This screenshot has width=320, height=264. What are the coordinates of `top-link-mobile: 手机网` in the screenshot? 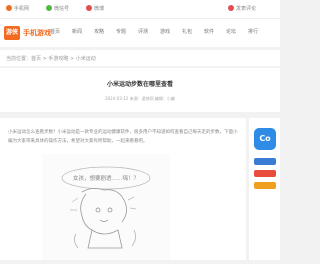 It's located at (17, 9).